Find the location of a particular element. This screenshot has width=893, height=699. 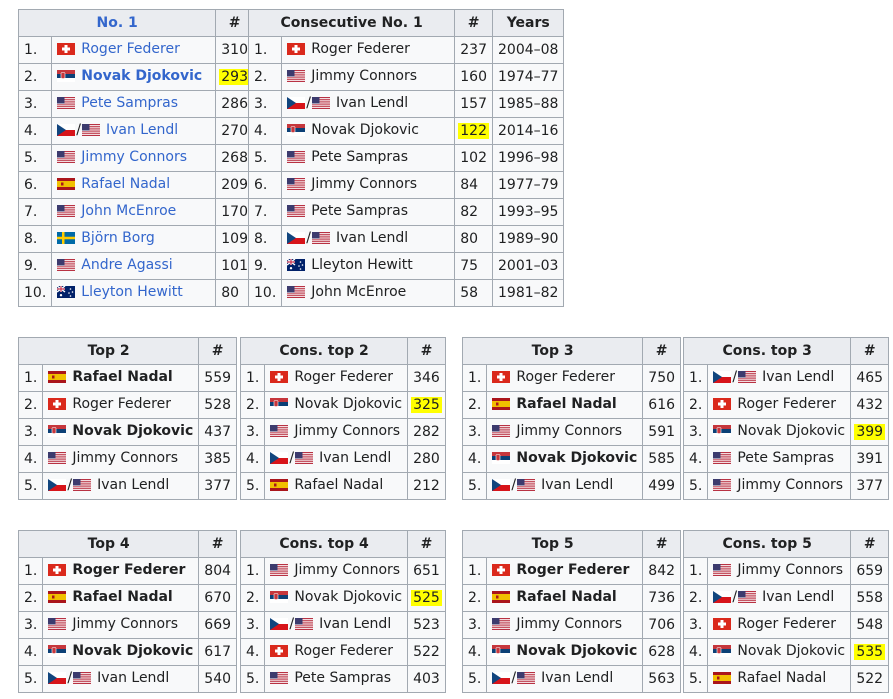

czechoslovakia-flag-icon is located at coordinates (279, 626).